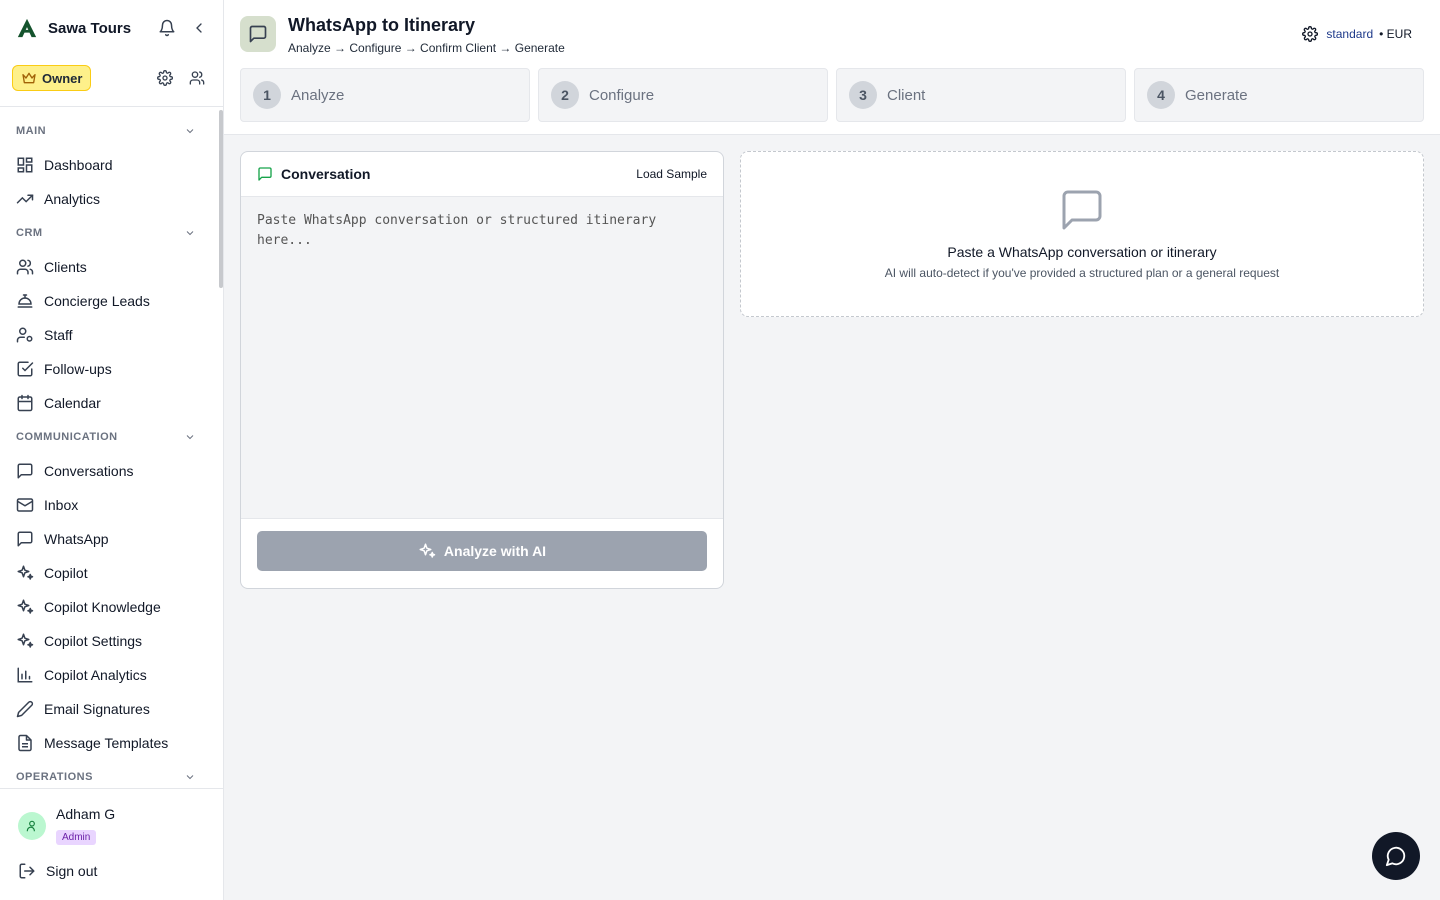 The height and width of the screenshot is (900, 1440). What do you see at coordinates (86, 814) in the screenshot?
I see `user-name: Adham G` at bounding box center [86, 814].